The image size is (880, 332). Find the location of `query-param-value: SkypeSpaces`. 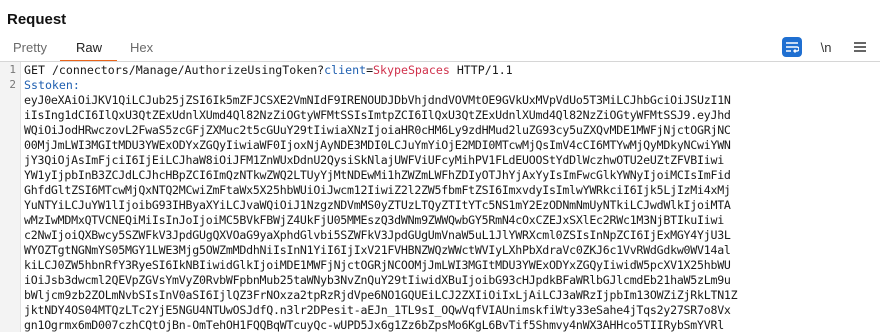

query-param-value: SkypeSpaces is located at coordinates (411, 70).